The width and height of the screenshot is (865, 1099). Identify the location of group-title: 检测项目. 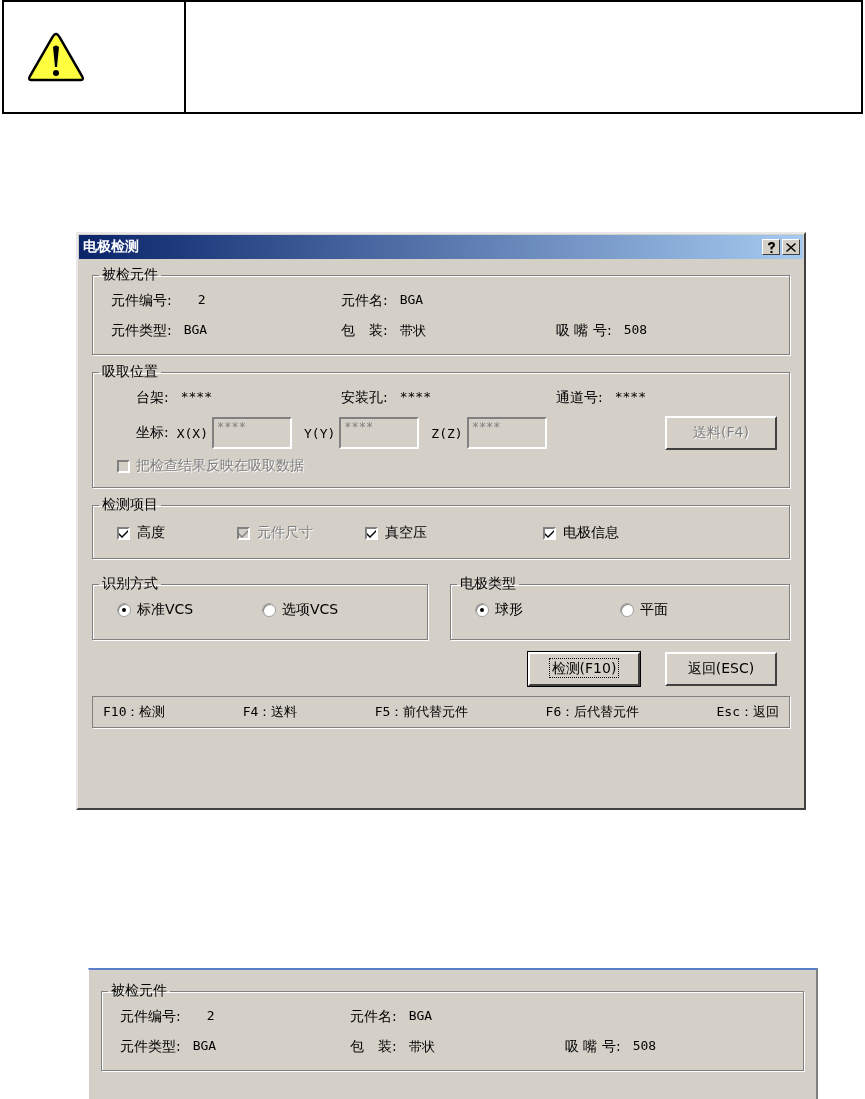
(130, 505).